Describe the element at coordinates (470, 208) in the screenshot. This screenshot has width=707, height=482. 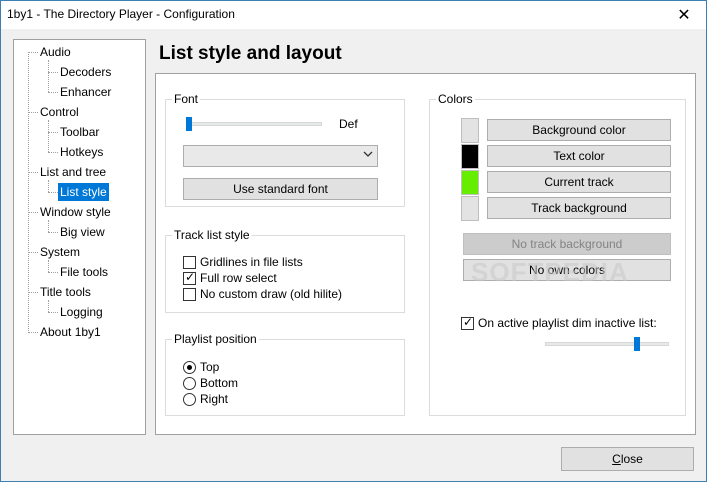
I see `track-background-swatch` at that location.